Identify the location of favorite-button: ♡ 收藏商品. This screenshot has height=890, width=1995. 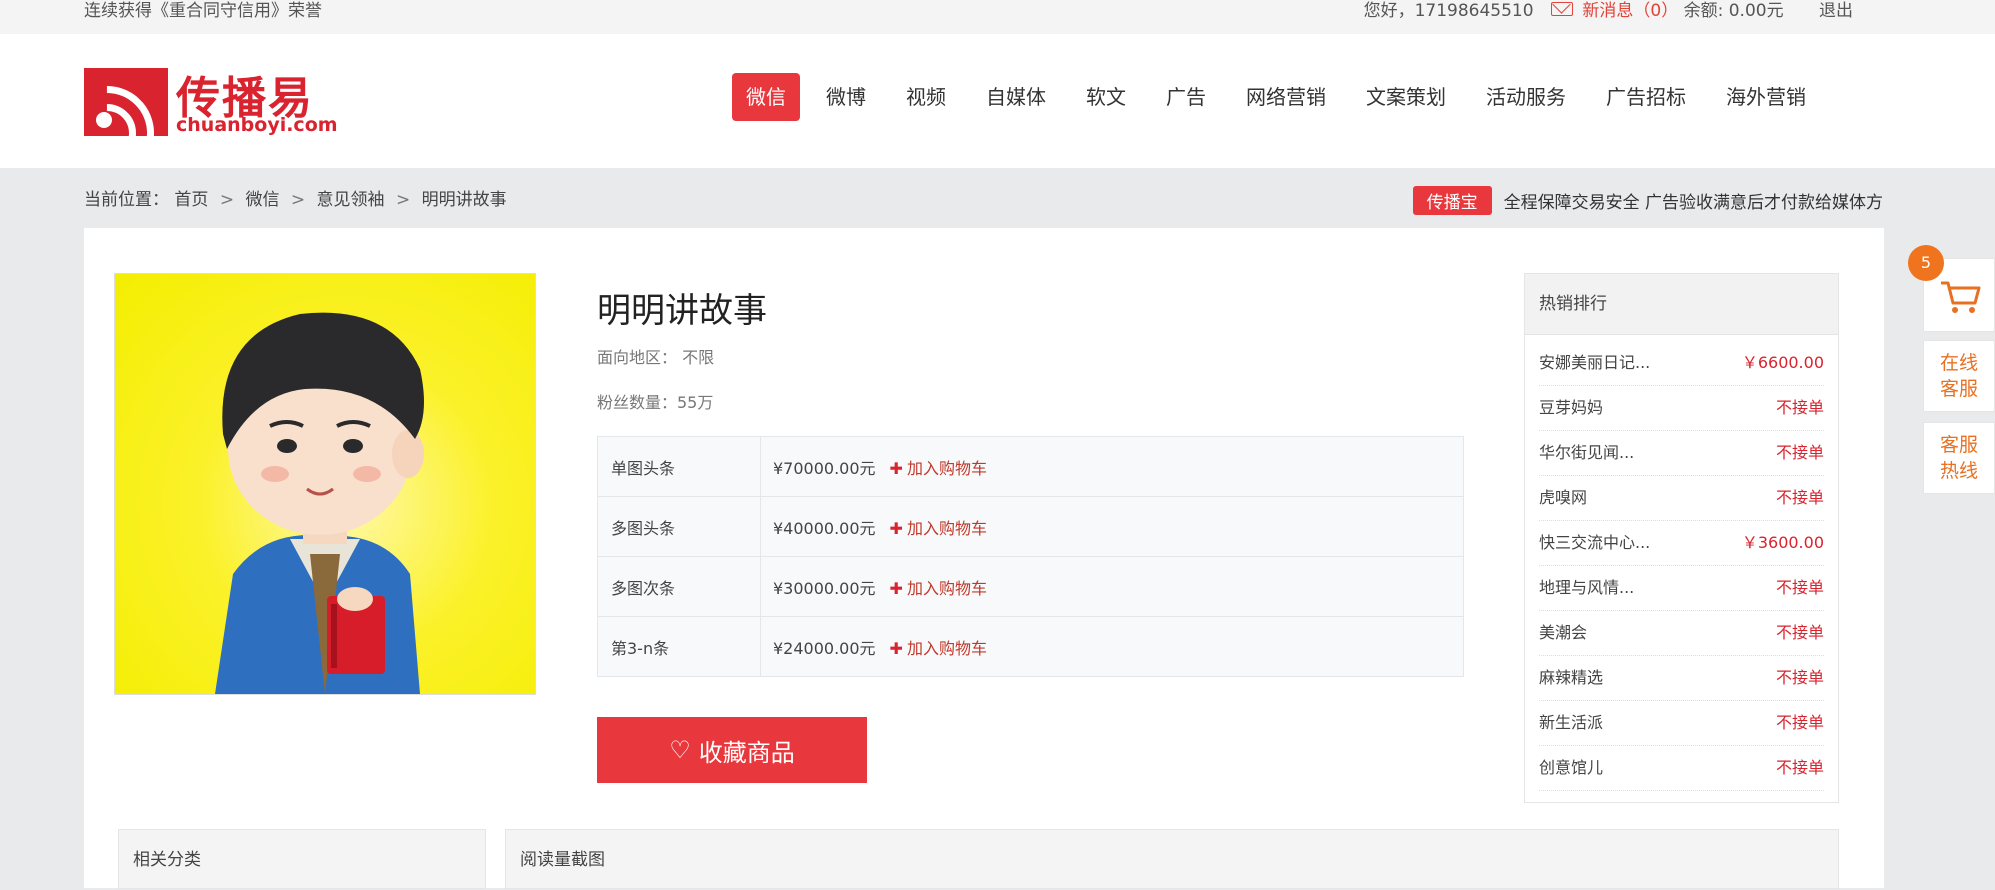
(732, 750).